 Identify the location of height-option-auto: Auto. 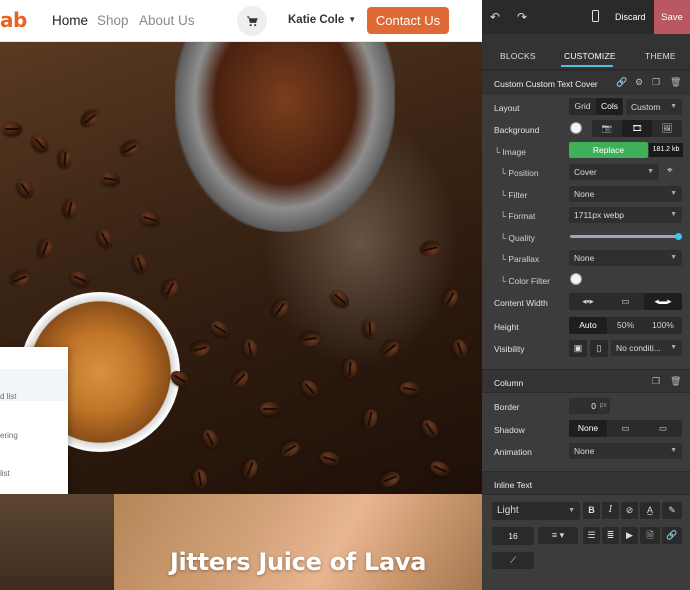
(588, 325).